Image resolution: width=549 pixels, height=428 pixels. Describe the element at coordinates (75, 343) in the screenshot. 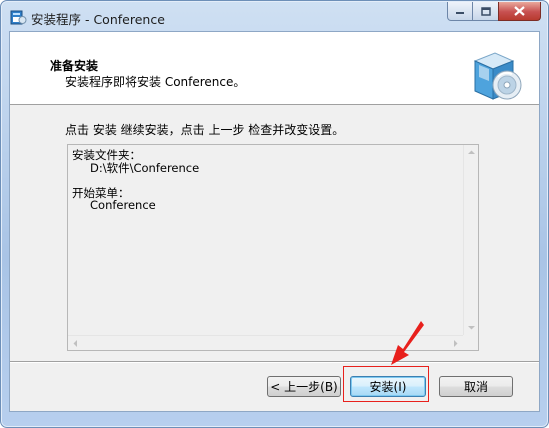

I see `scroll-left-icon` at that location.